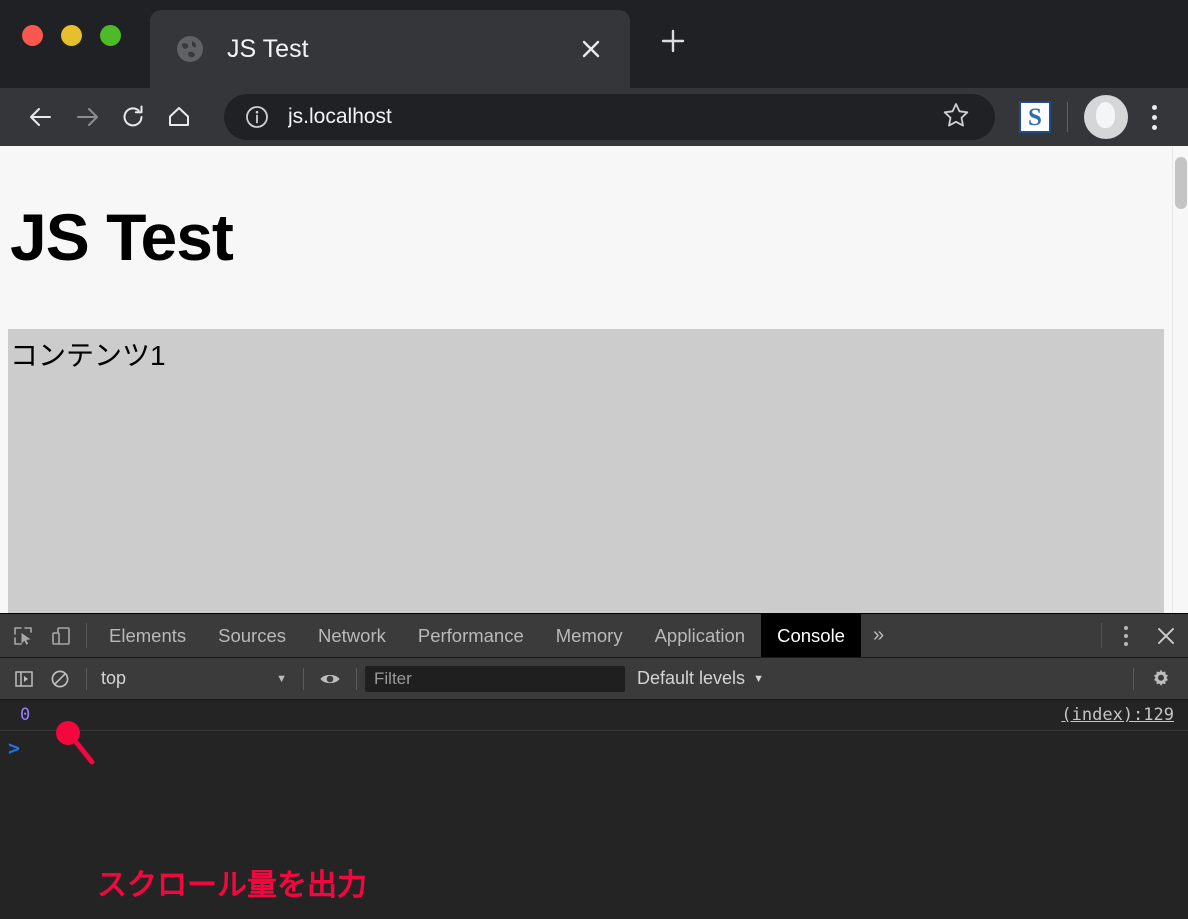  Describe the element at coordinates (87, 117) in the screenshot. I see `forward-arrow-icon` at that location.